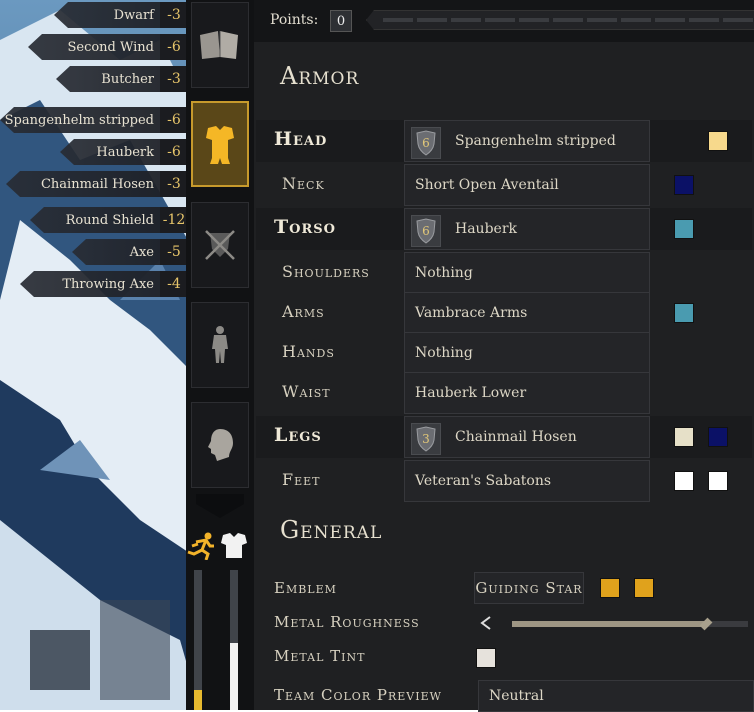 The width and height of the screenshot is (754, 712). I want to click on armor-meter, so click(234, 640).